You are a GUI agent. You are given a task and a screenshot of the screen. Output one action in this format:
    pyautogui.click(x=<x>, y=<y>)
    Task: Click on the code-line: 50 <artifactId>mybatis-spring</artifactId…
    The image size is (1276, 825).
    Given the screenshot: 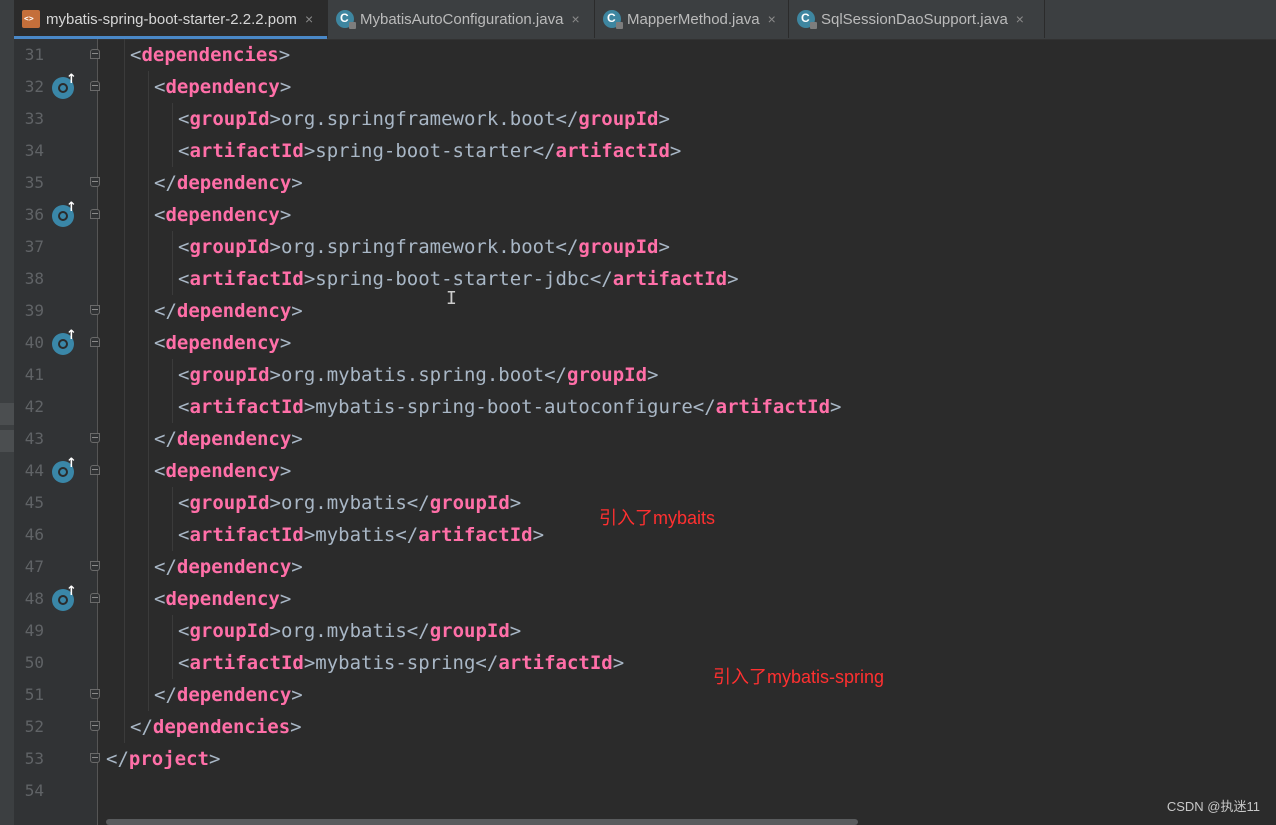 What is the action you would take?
    pyautogui.click(x=638, y=663)
    